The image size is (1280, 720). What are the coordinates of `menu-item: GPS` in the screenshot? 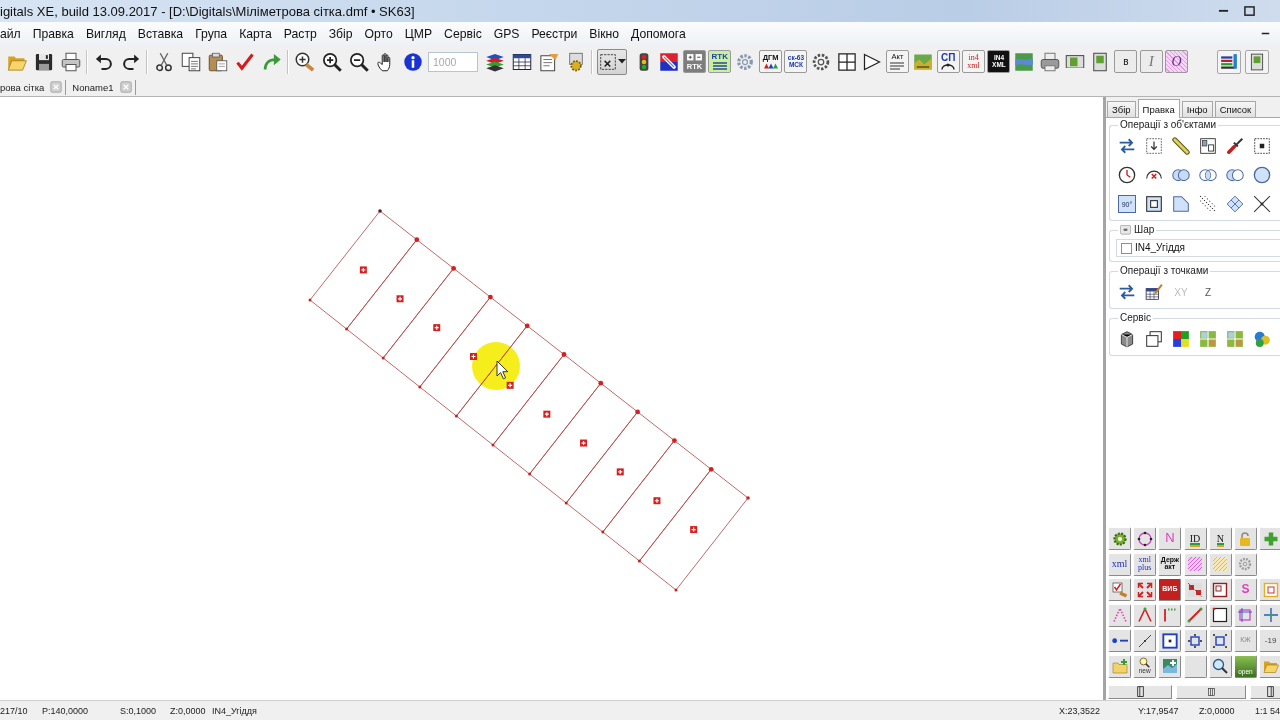 It's located at (506, 33).